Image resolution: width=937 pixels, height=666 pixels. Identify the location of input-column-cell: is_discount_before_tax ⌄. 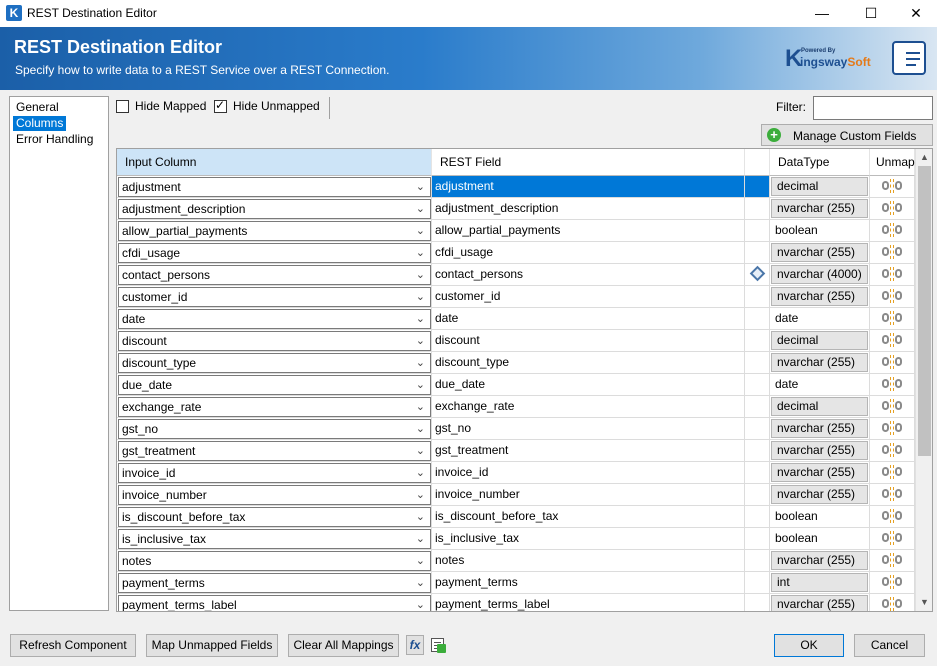
(274, 517).